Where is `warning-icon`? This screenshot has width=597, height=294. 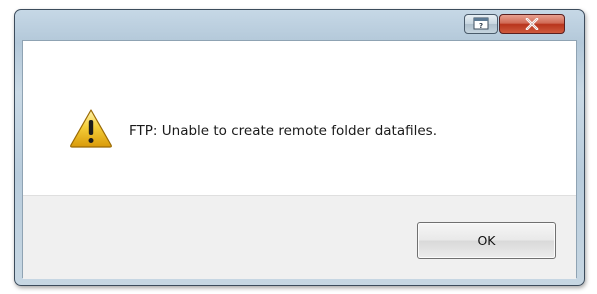 warning-icon is located at coordinates (91, 128).